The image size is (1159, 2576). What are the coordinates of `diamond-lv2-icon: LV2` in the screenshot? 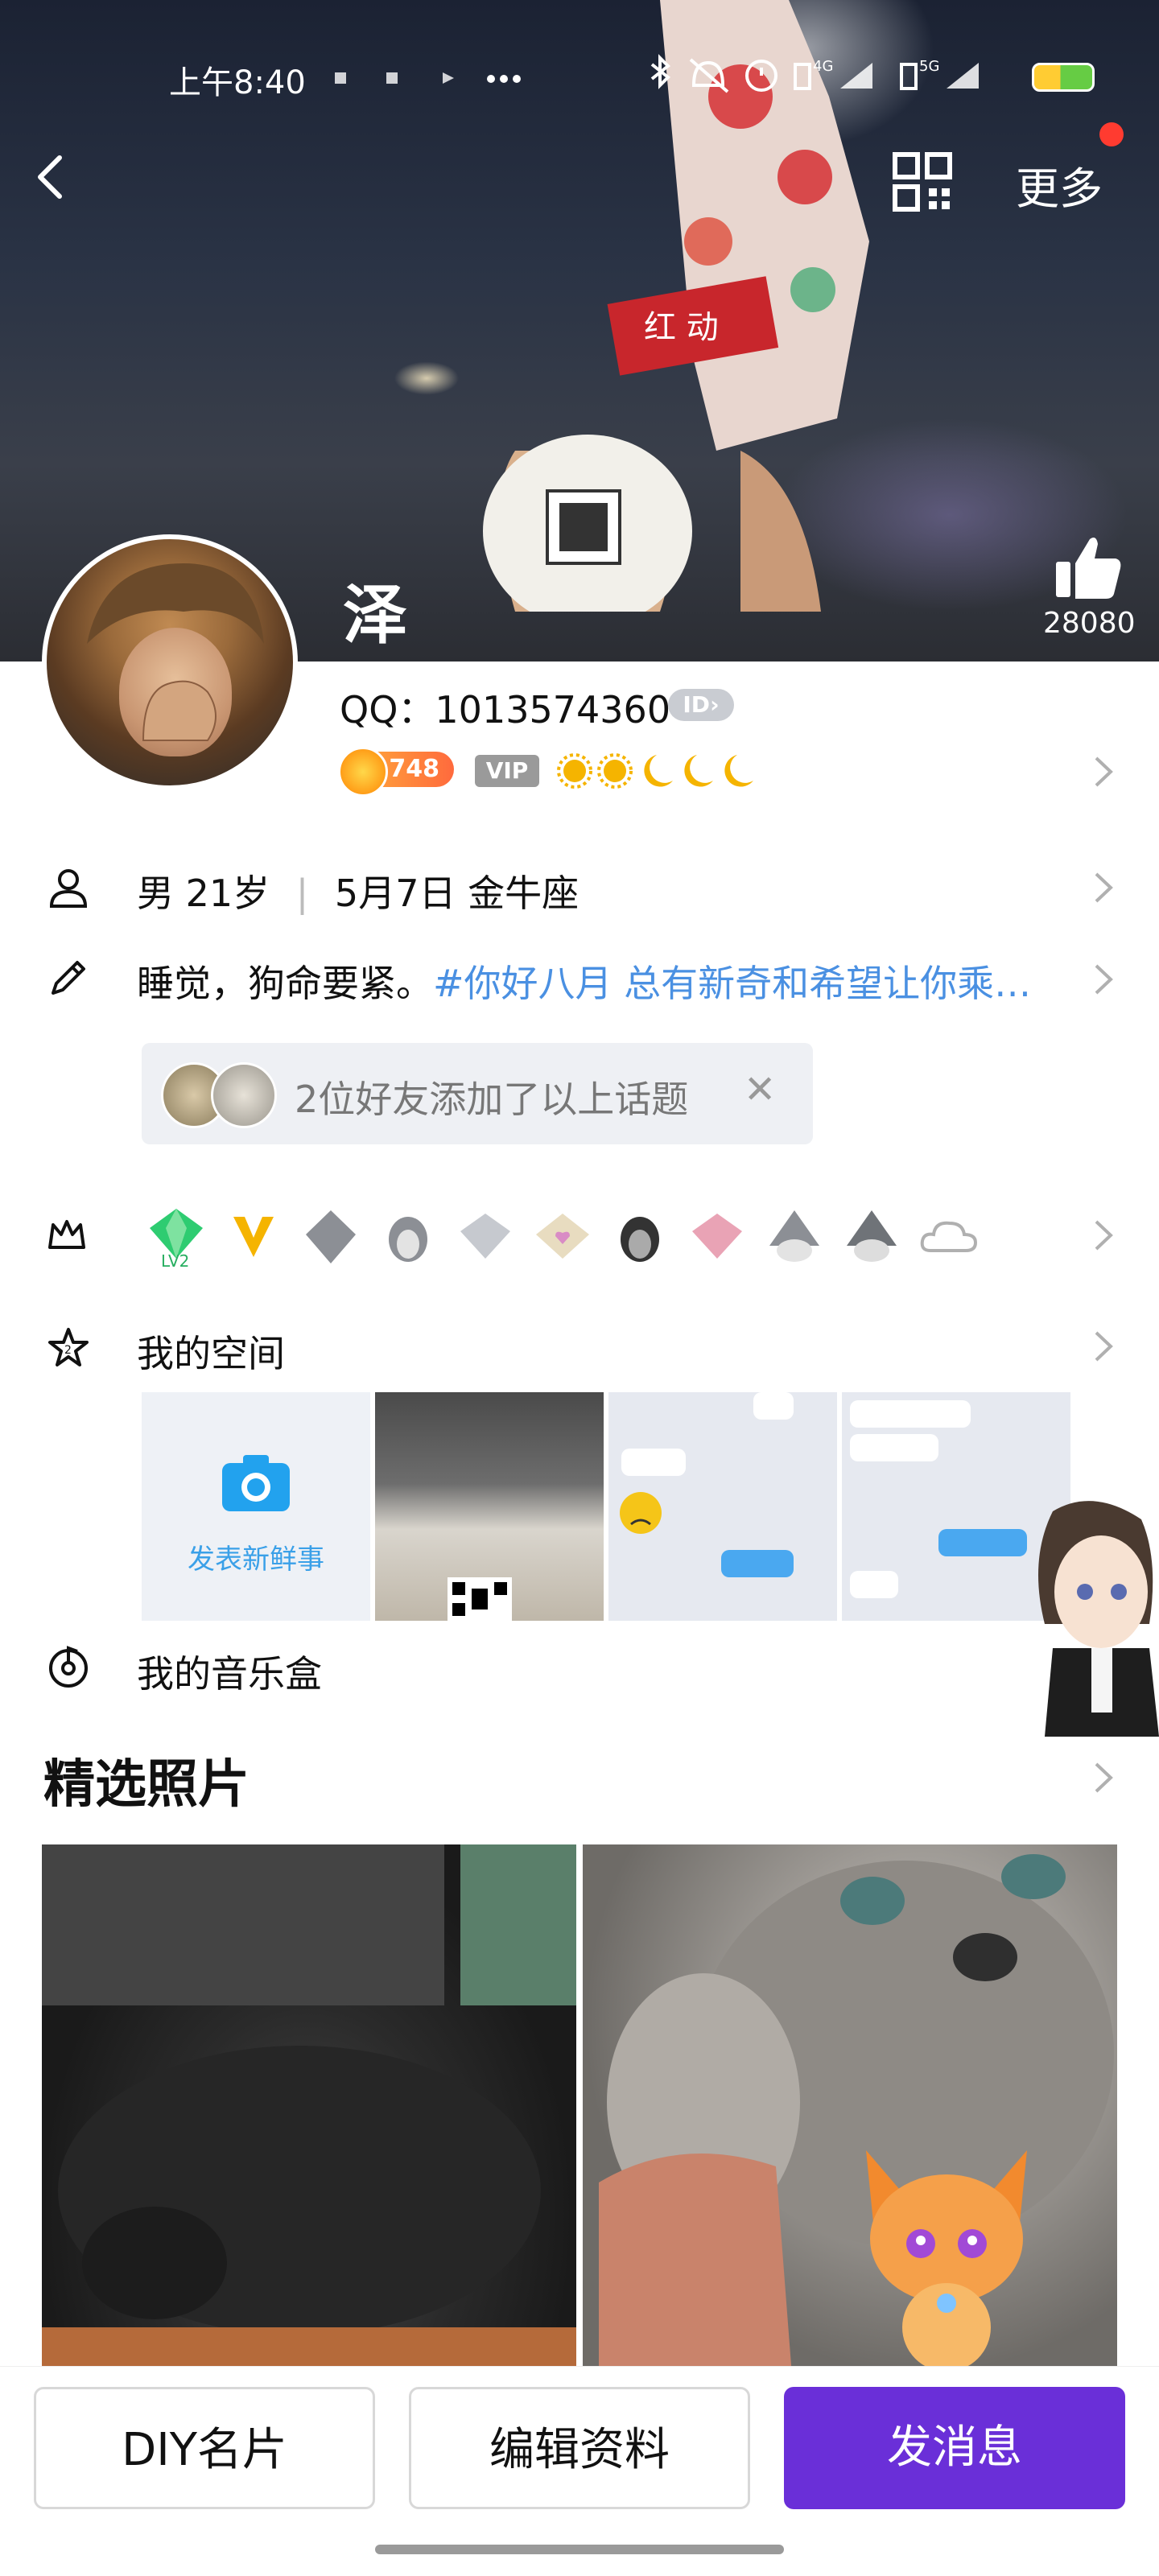 It's located at (176, 1238).